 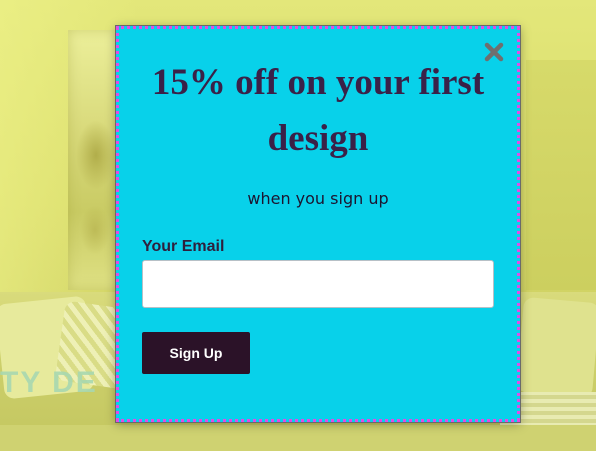 I want to click on background-wall-right, so click(x=561, y=175).